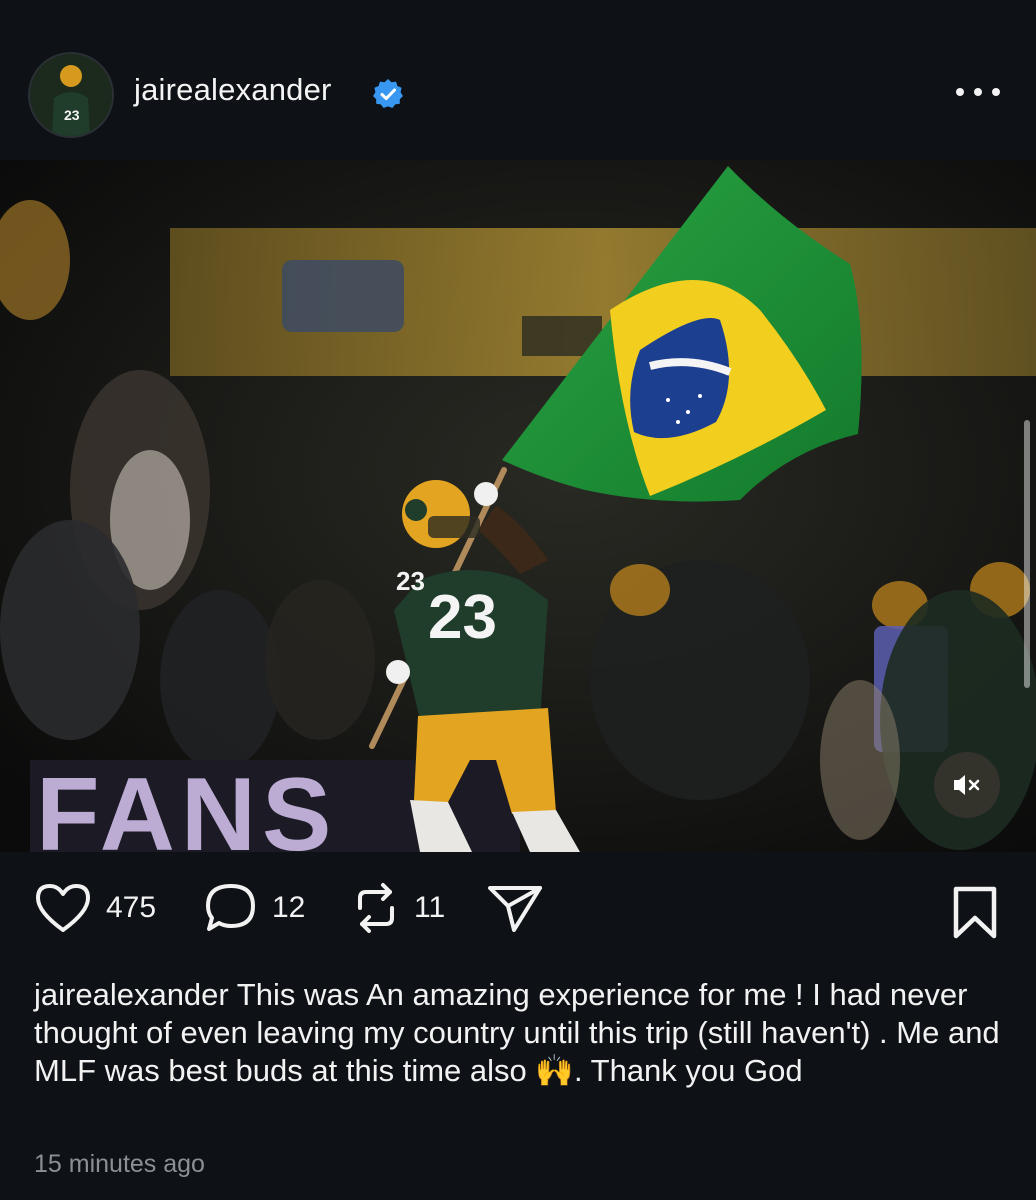  I want to click on comment-button: 12, so click(254, 908).